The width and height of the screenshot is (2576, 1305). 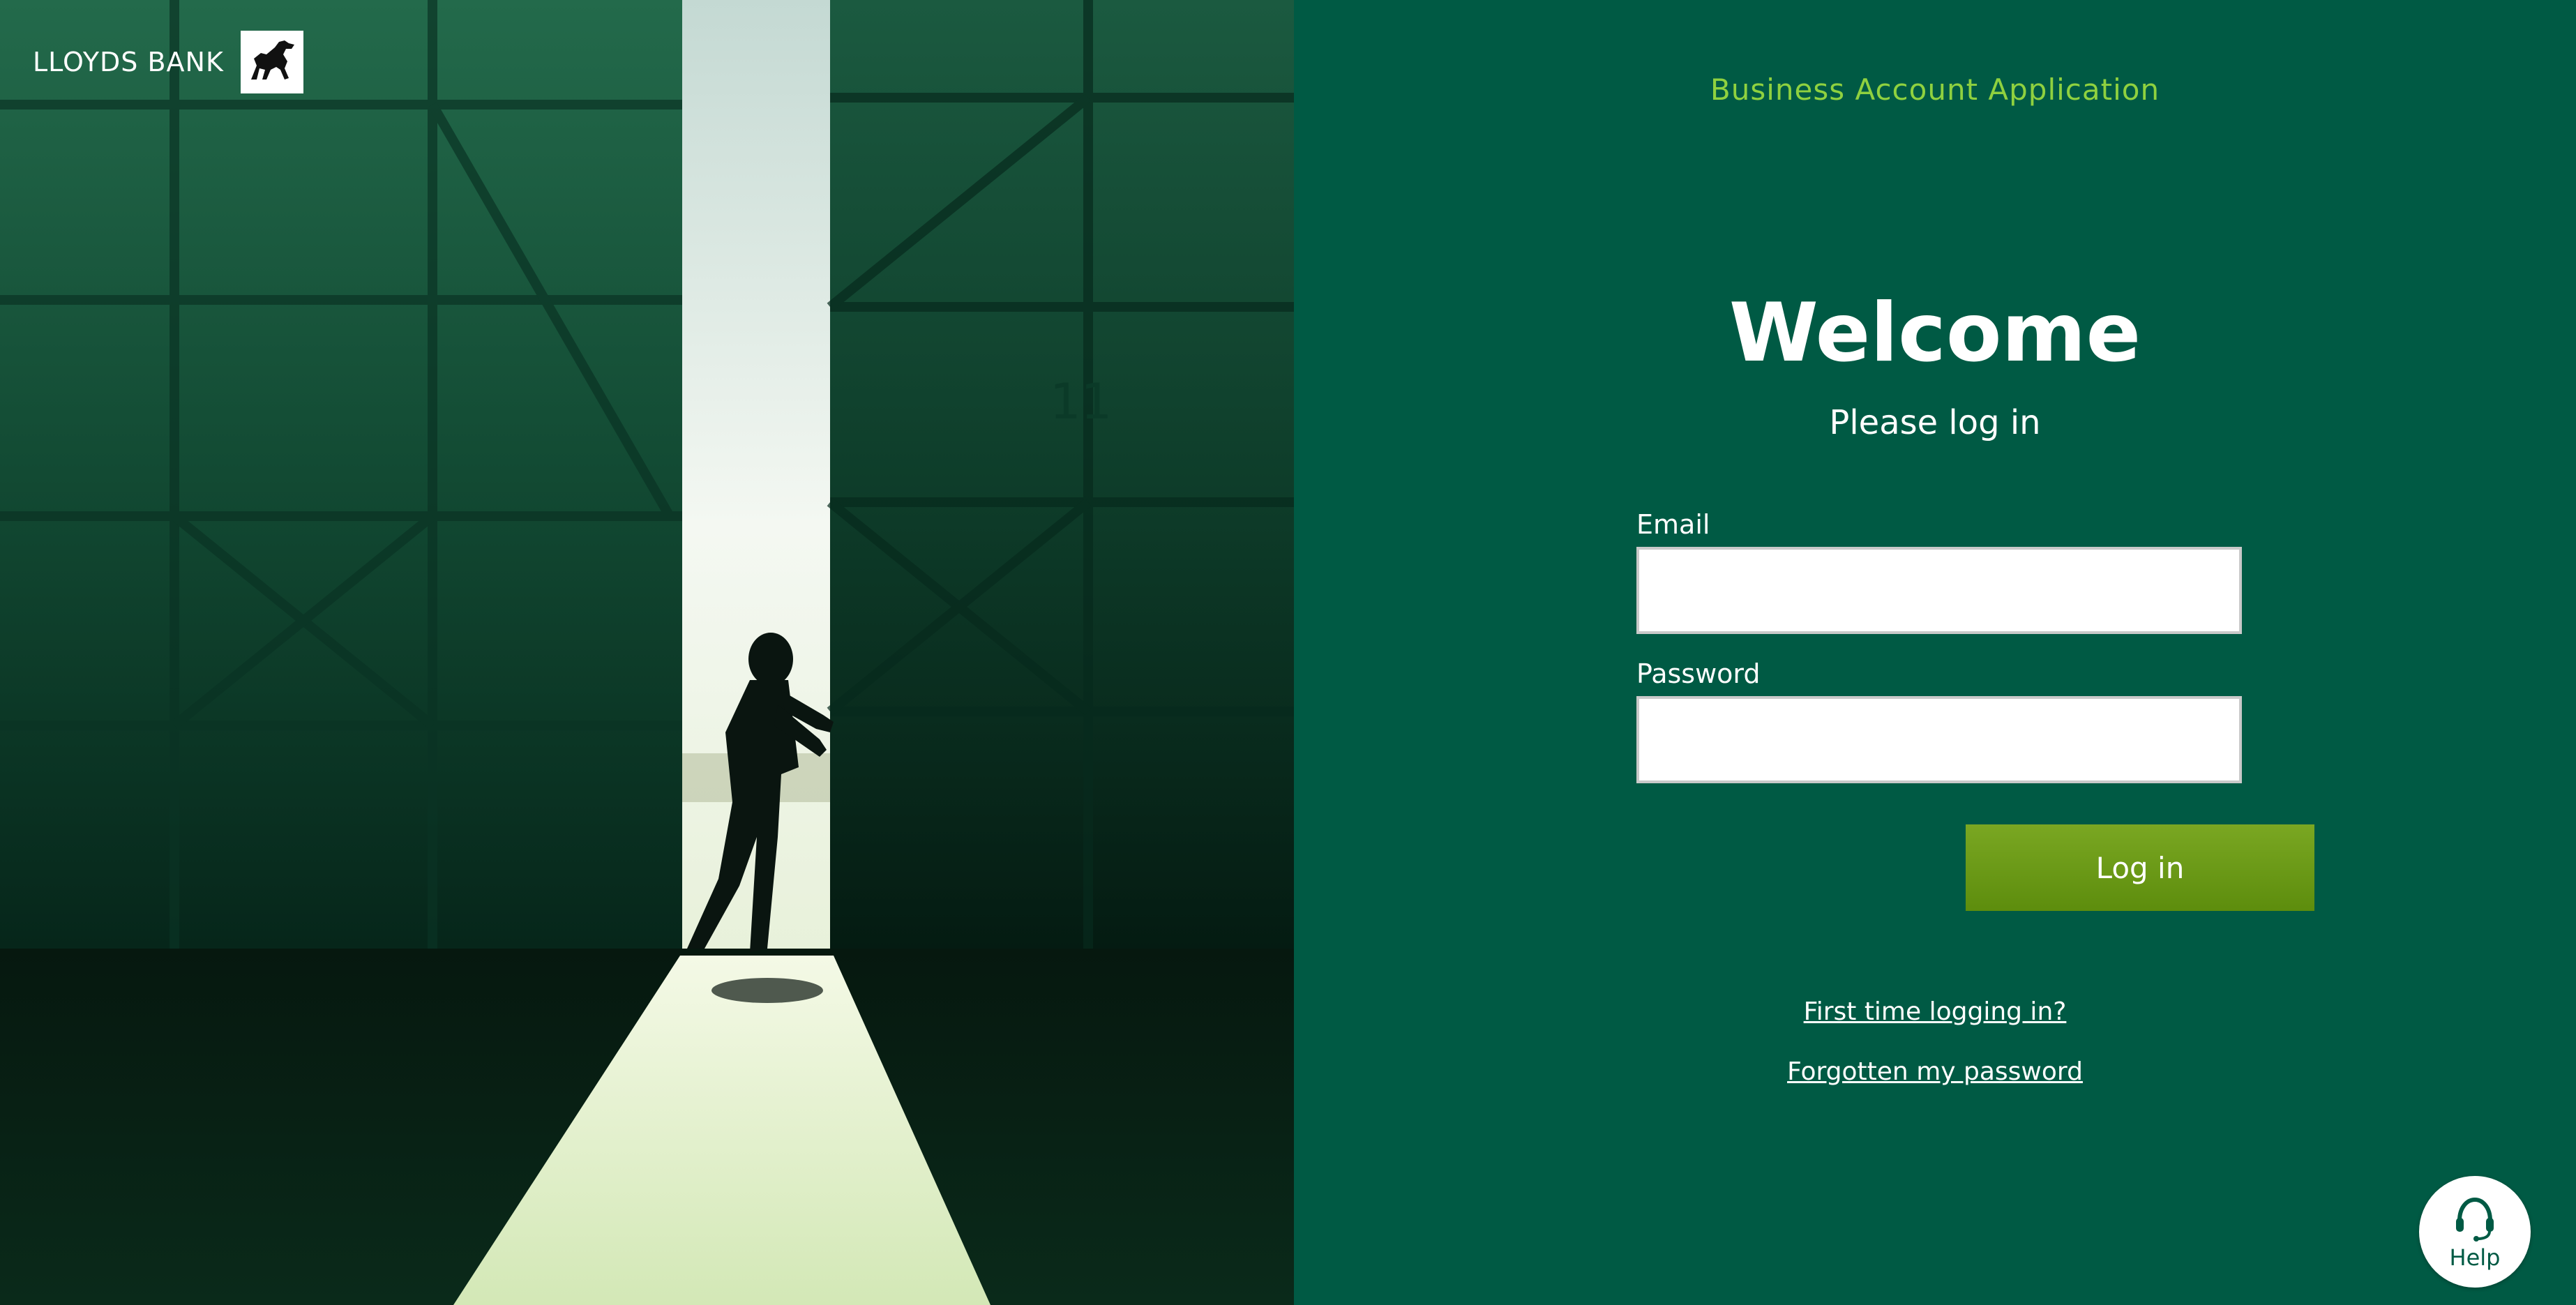 I want to click on password-label: Password, so click(x=1698, y=673).